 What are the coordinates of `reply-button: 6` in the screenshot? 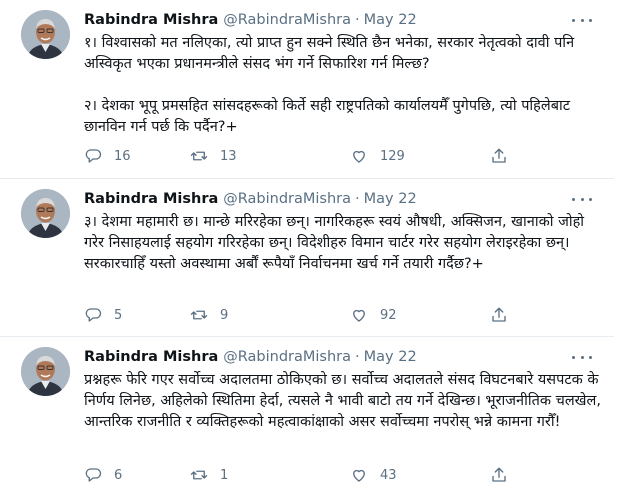 It's located at (103, 475).